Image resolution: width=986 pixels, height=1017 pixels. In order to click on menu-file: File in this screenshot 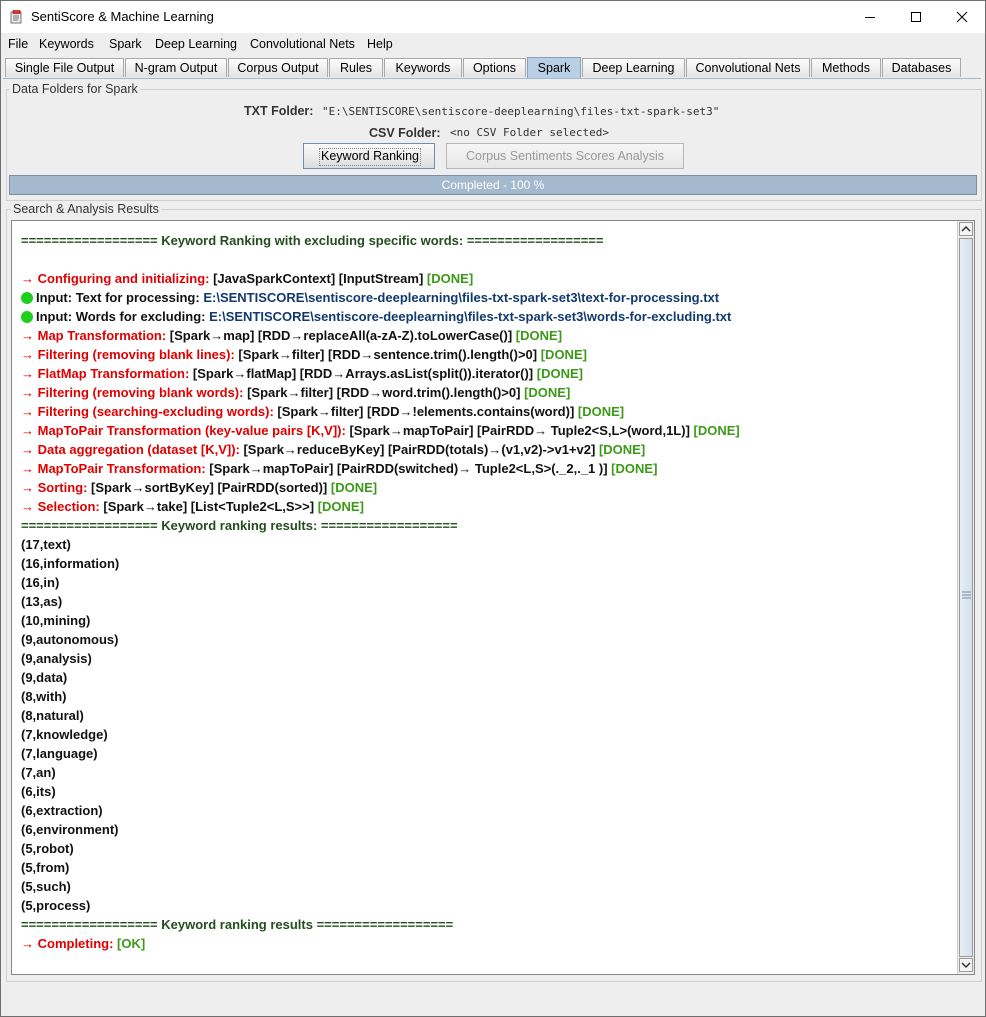, I will do `click(18, 44)`.